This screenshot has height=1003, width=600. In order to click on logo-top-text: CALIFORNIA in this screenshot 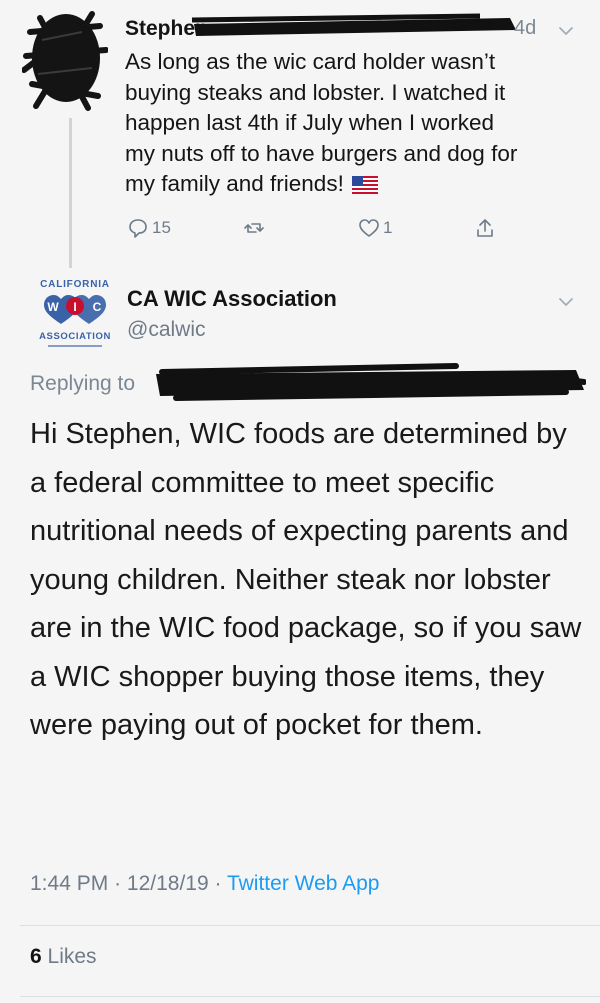, I will do `click(75, 284)`.